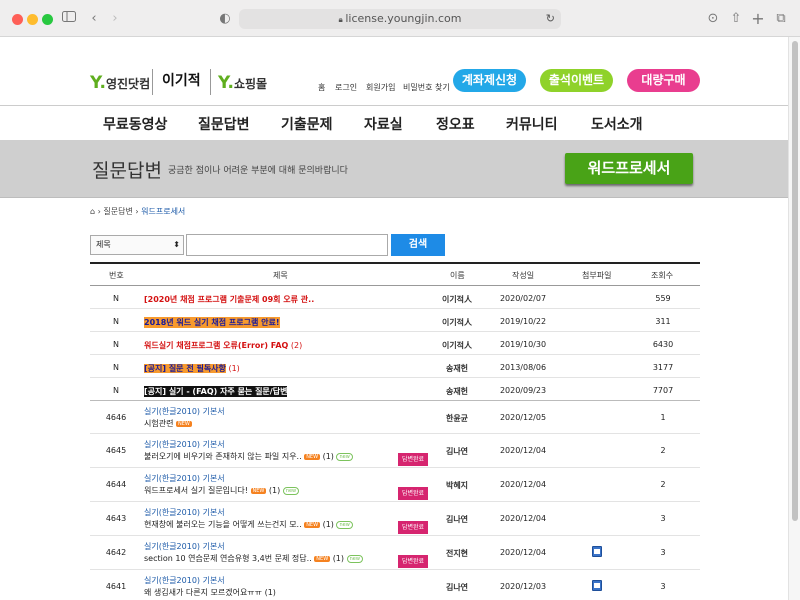 Image resolution: width=800 pixels, height=600 pixels. Describe the element at coordinates (413, 459) in the screenshot. I see `answered-badge: 답변완료` at that location.